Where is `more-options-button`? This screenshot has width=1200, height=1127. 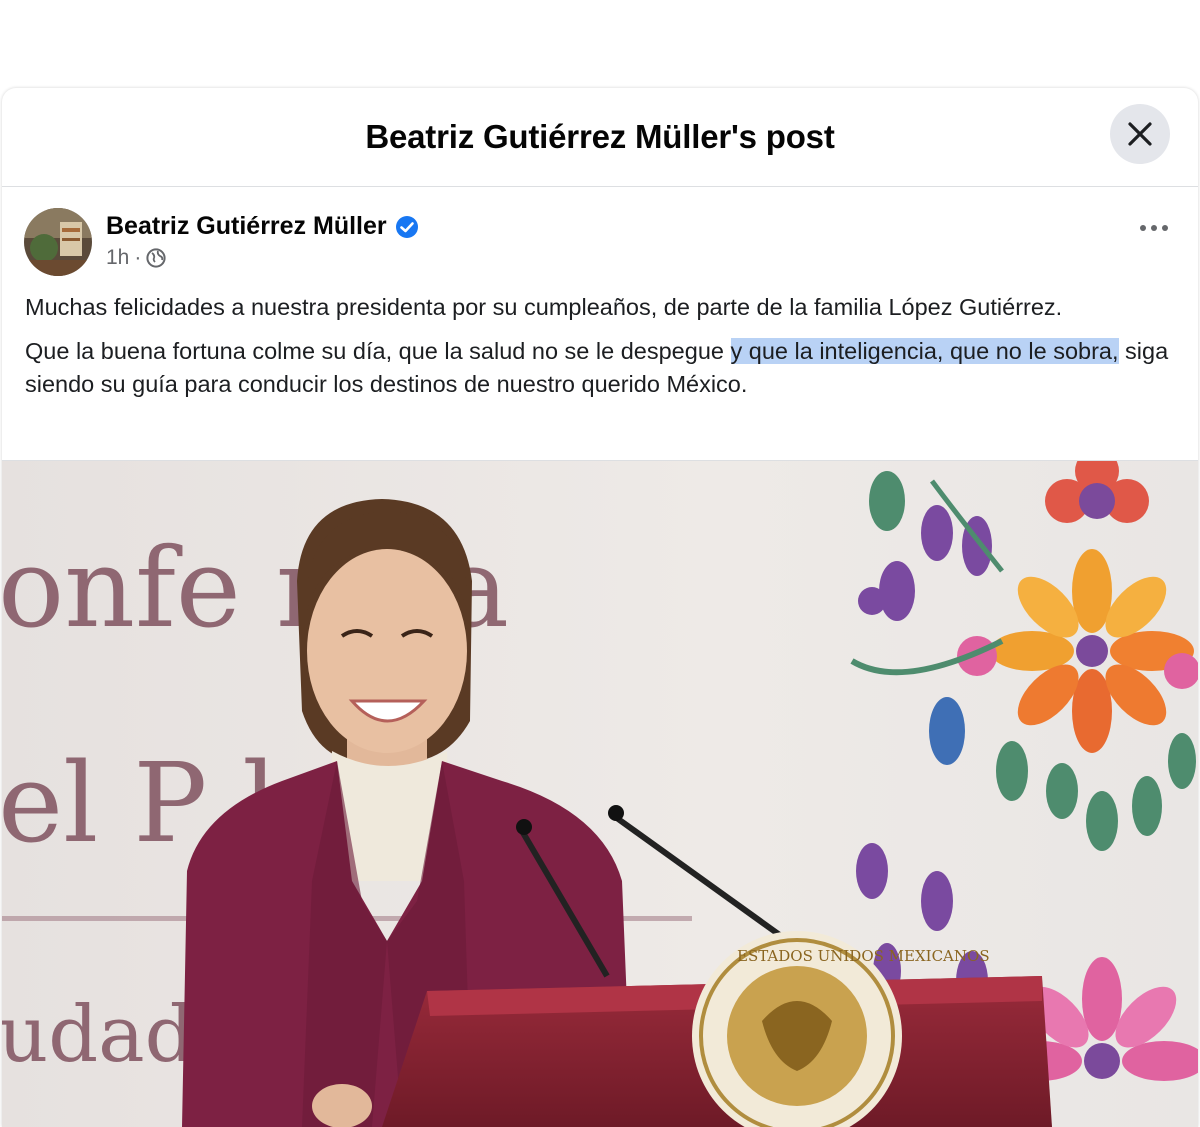
more-options-button is located at coordinates (1154, 228).